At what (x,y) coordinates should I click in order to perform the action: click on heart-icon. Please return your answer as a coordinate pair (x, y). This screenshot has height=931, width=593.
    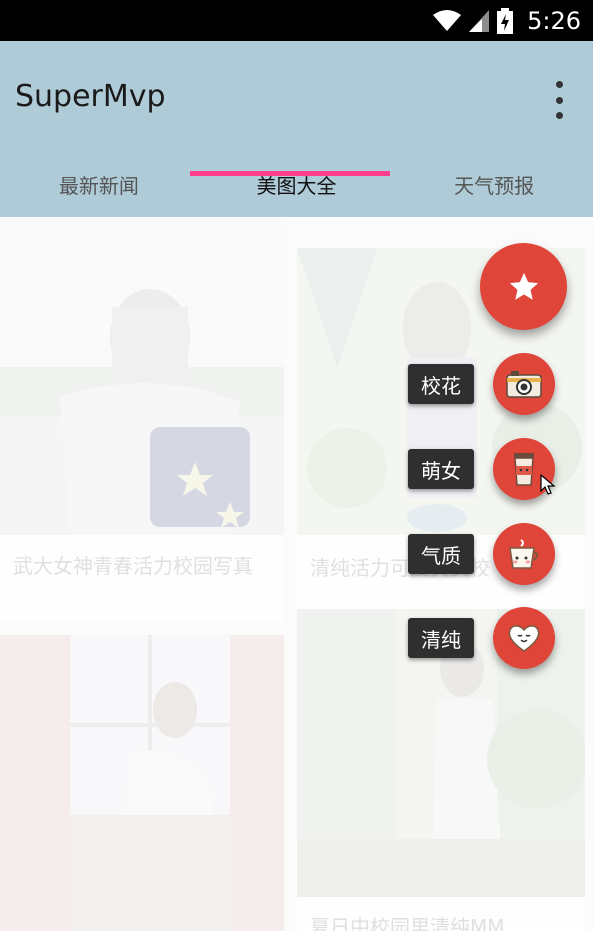
    Looking at the image, I should click on (524, 638).